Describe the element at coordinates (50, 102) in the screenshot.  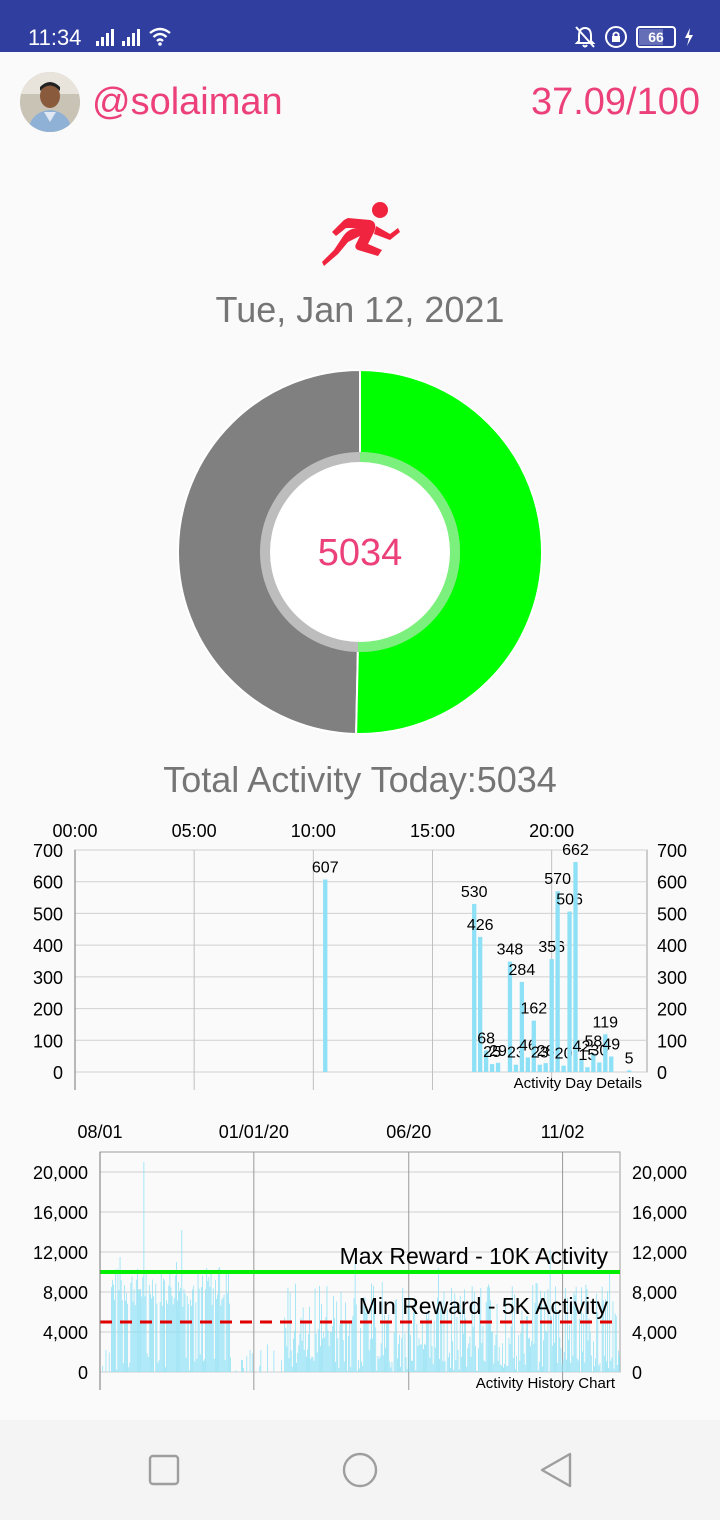
I see `avatar` at that location.